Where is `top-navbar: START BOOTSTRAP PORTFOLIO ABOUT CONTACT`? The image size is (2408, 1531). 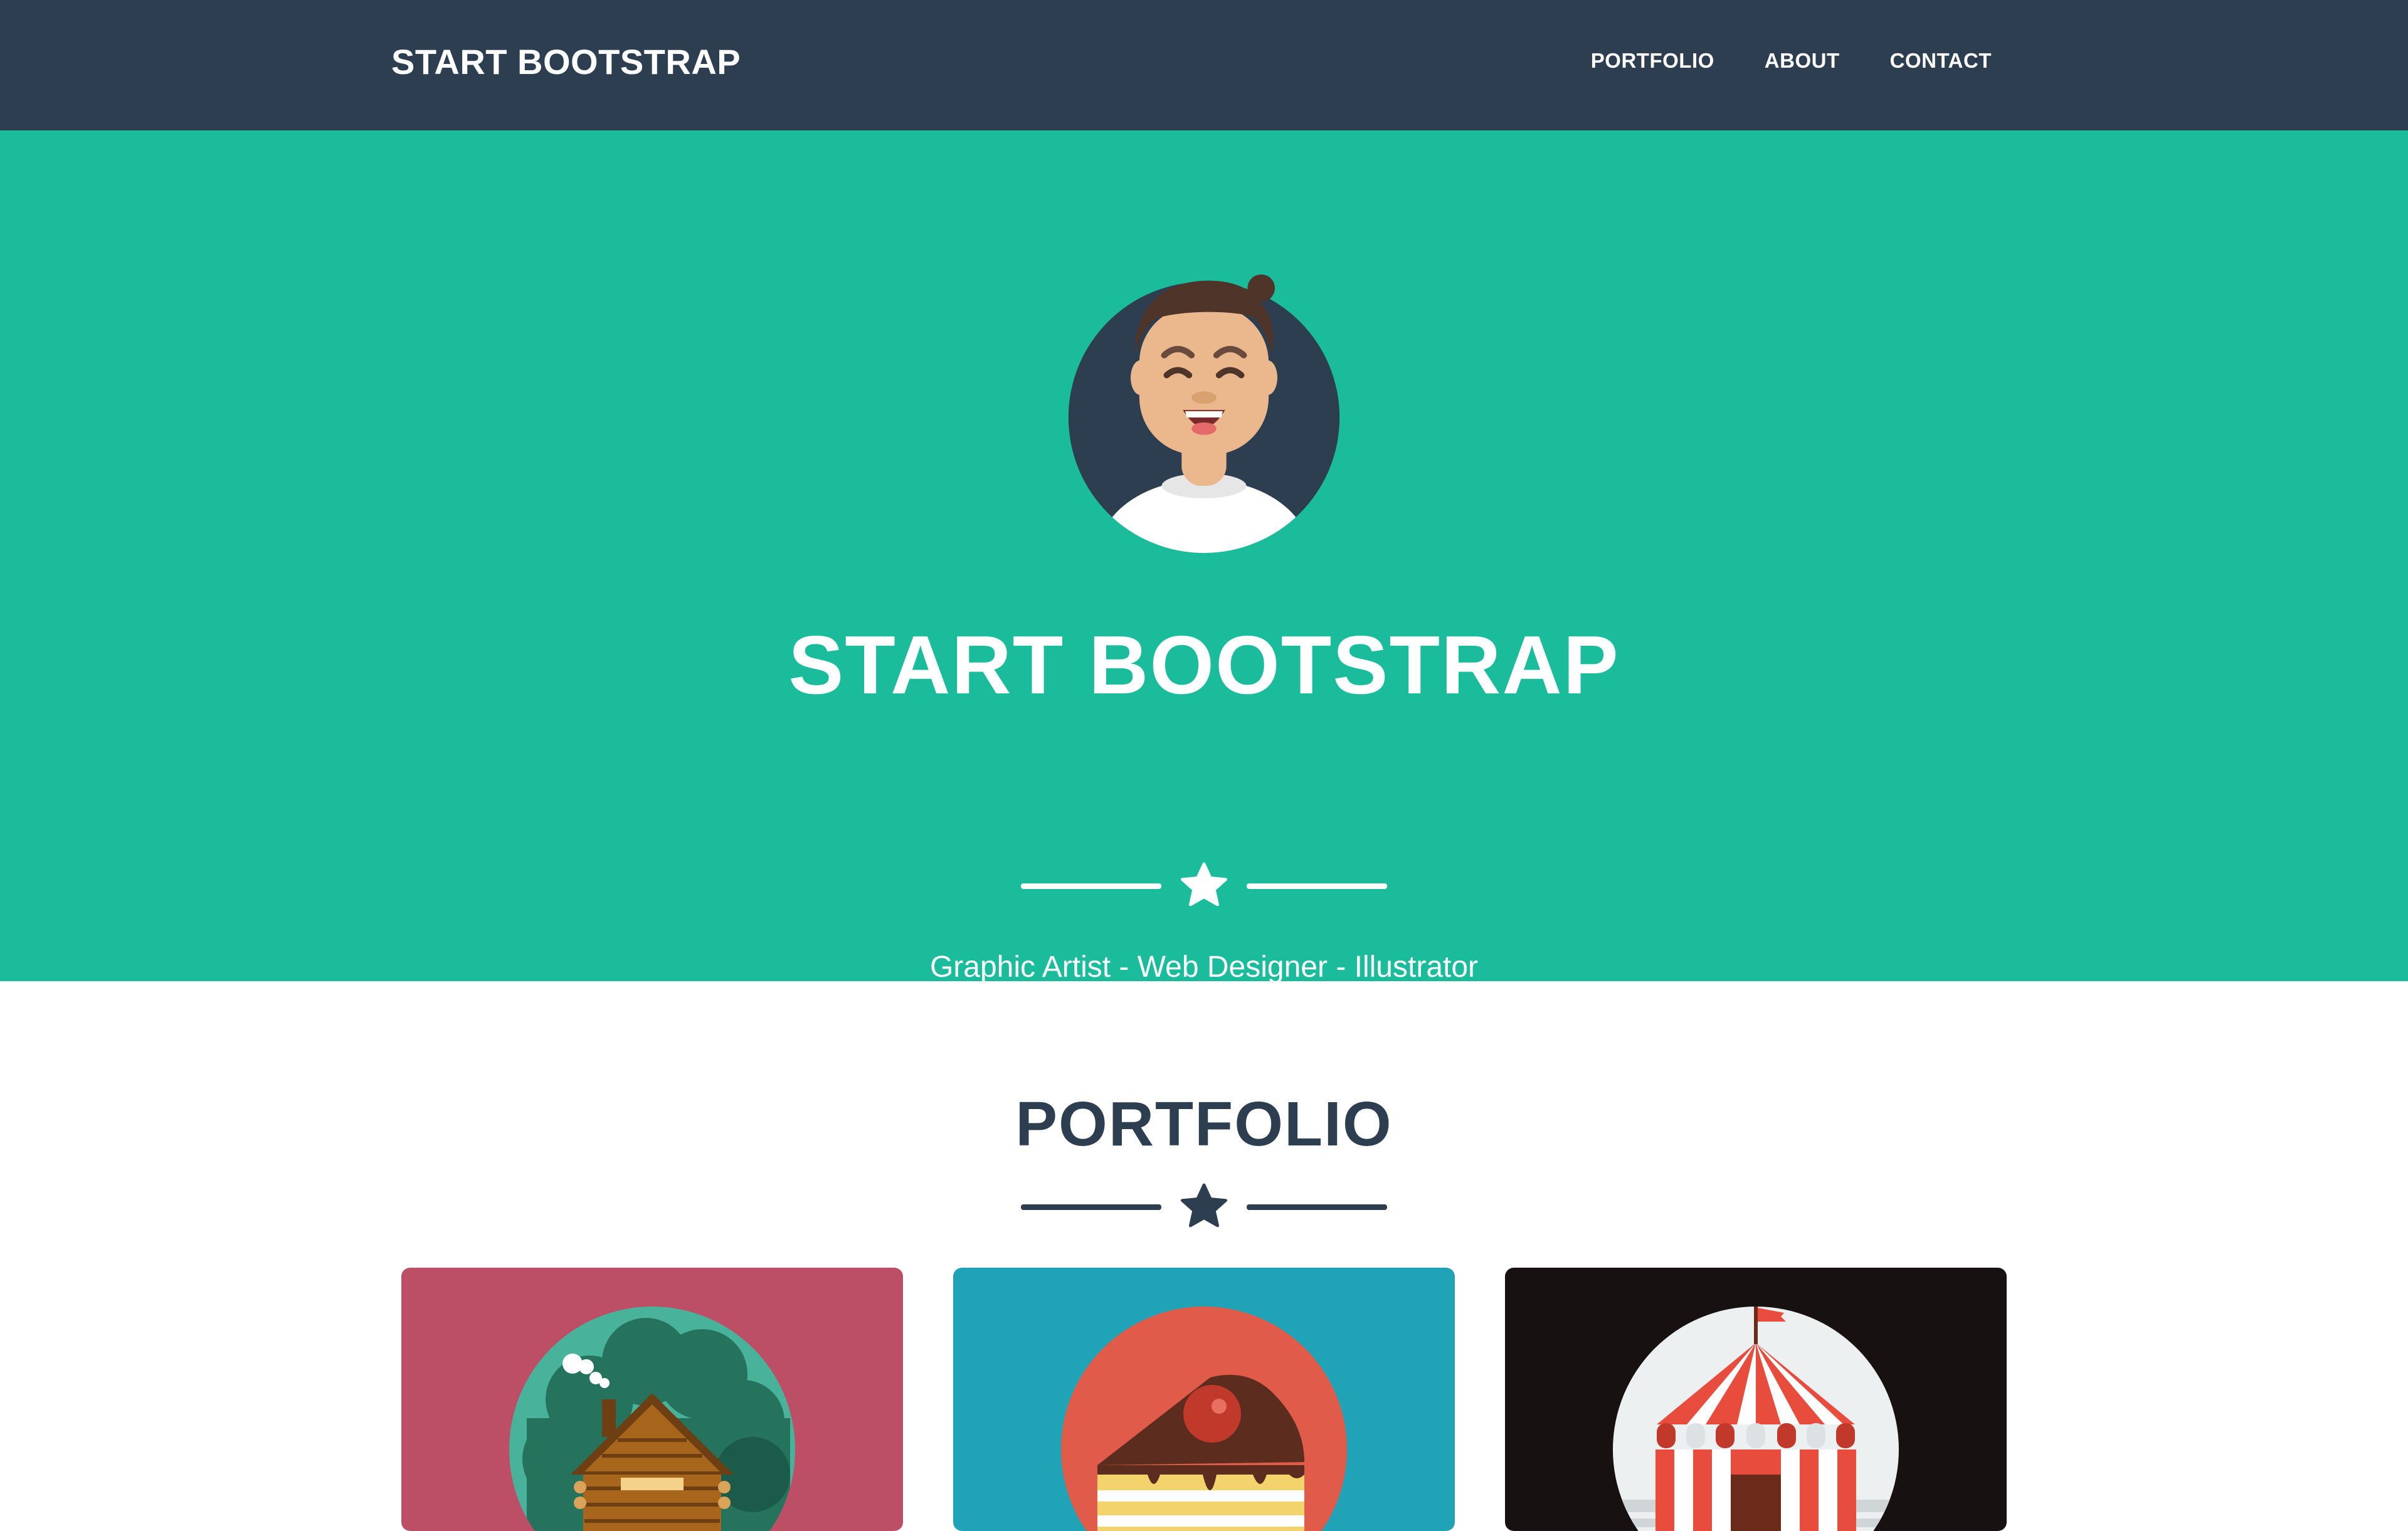 top-navbar: START BOOTSTRAP PORTFOLIO ABOUT CONTACT is located at coordinates (1204, 65).